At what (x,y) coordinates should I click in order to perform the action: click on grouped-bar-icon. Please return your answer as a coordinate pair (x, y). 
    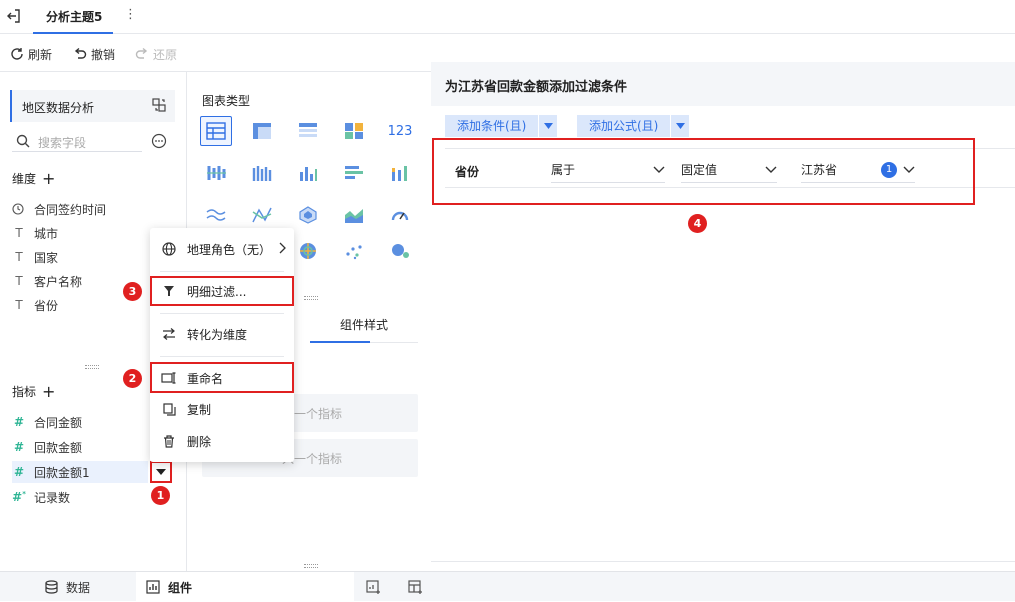
    Looking at the image, I should click on (262, 173).